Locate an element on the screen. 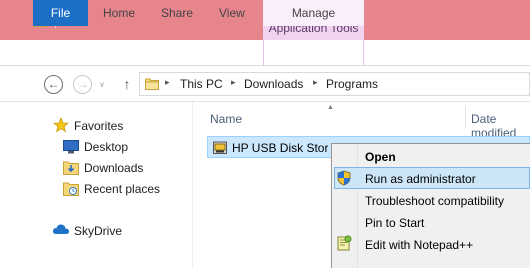 This screenshot has height=268, width=530. desktop-icon is located at coordinates (71, 147).